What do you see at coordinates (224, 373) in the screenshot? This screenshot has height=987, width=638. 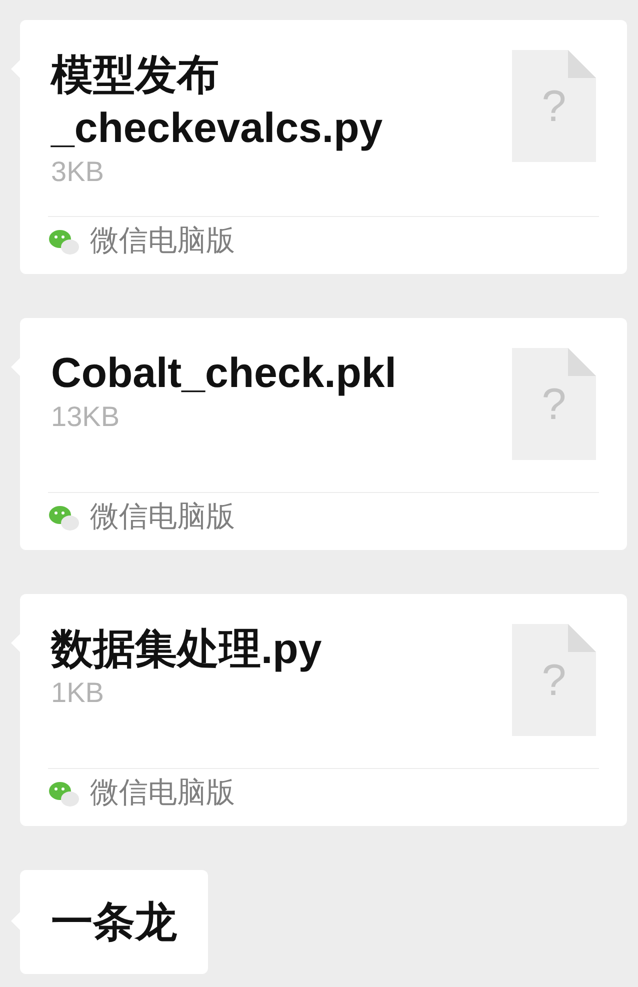 I see `file-name: Cobalt_check.pkl` at bounding box center [224, 373].